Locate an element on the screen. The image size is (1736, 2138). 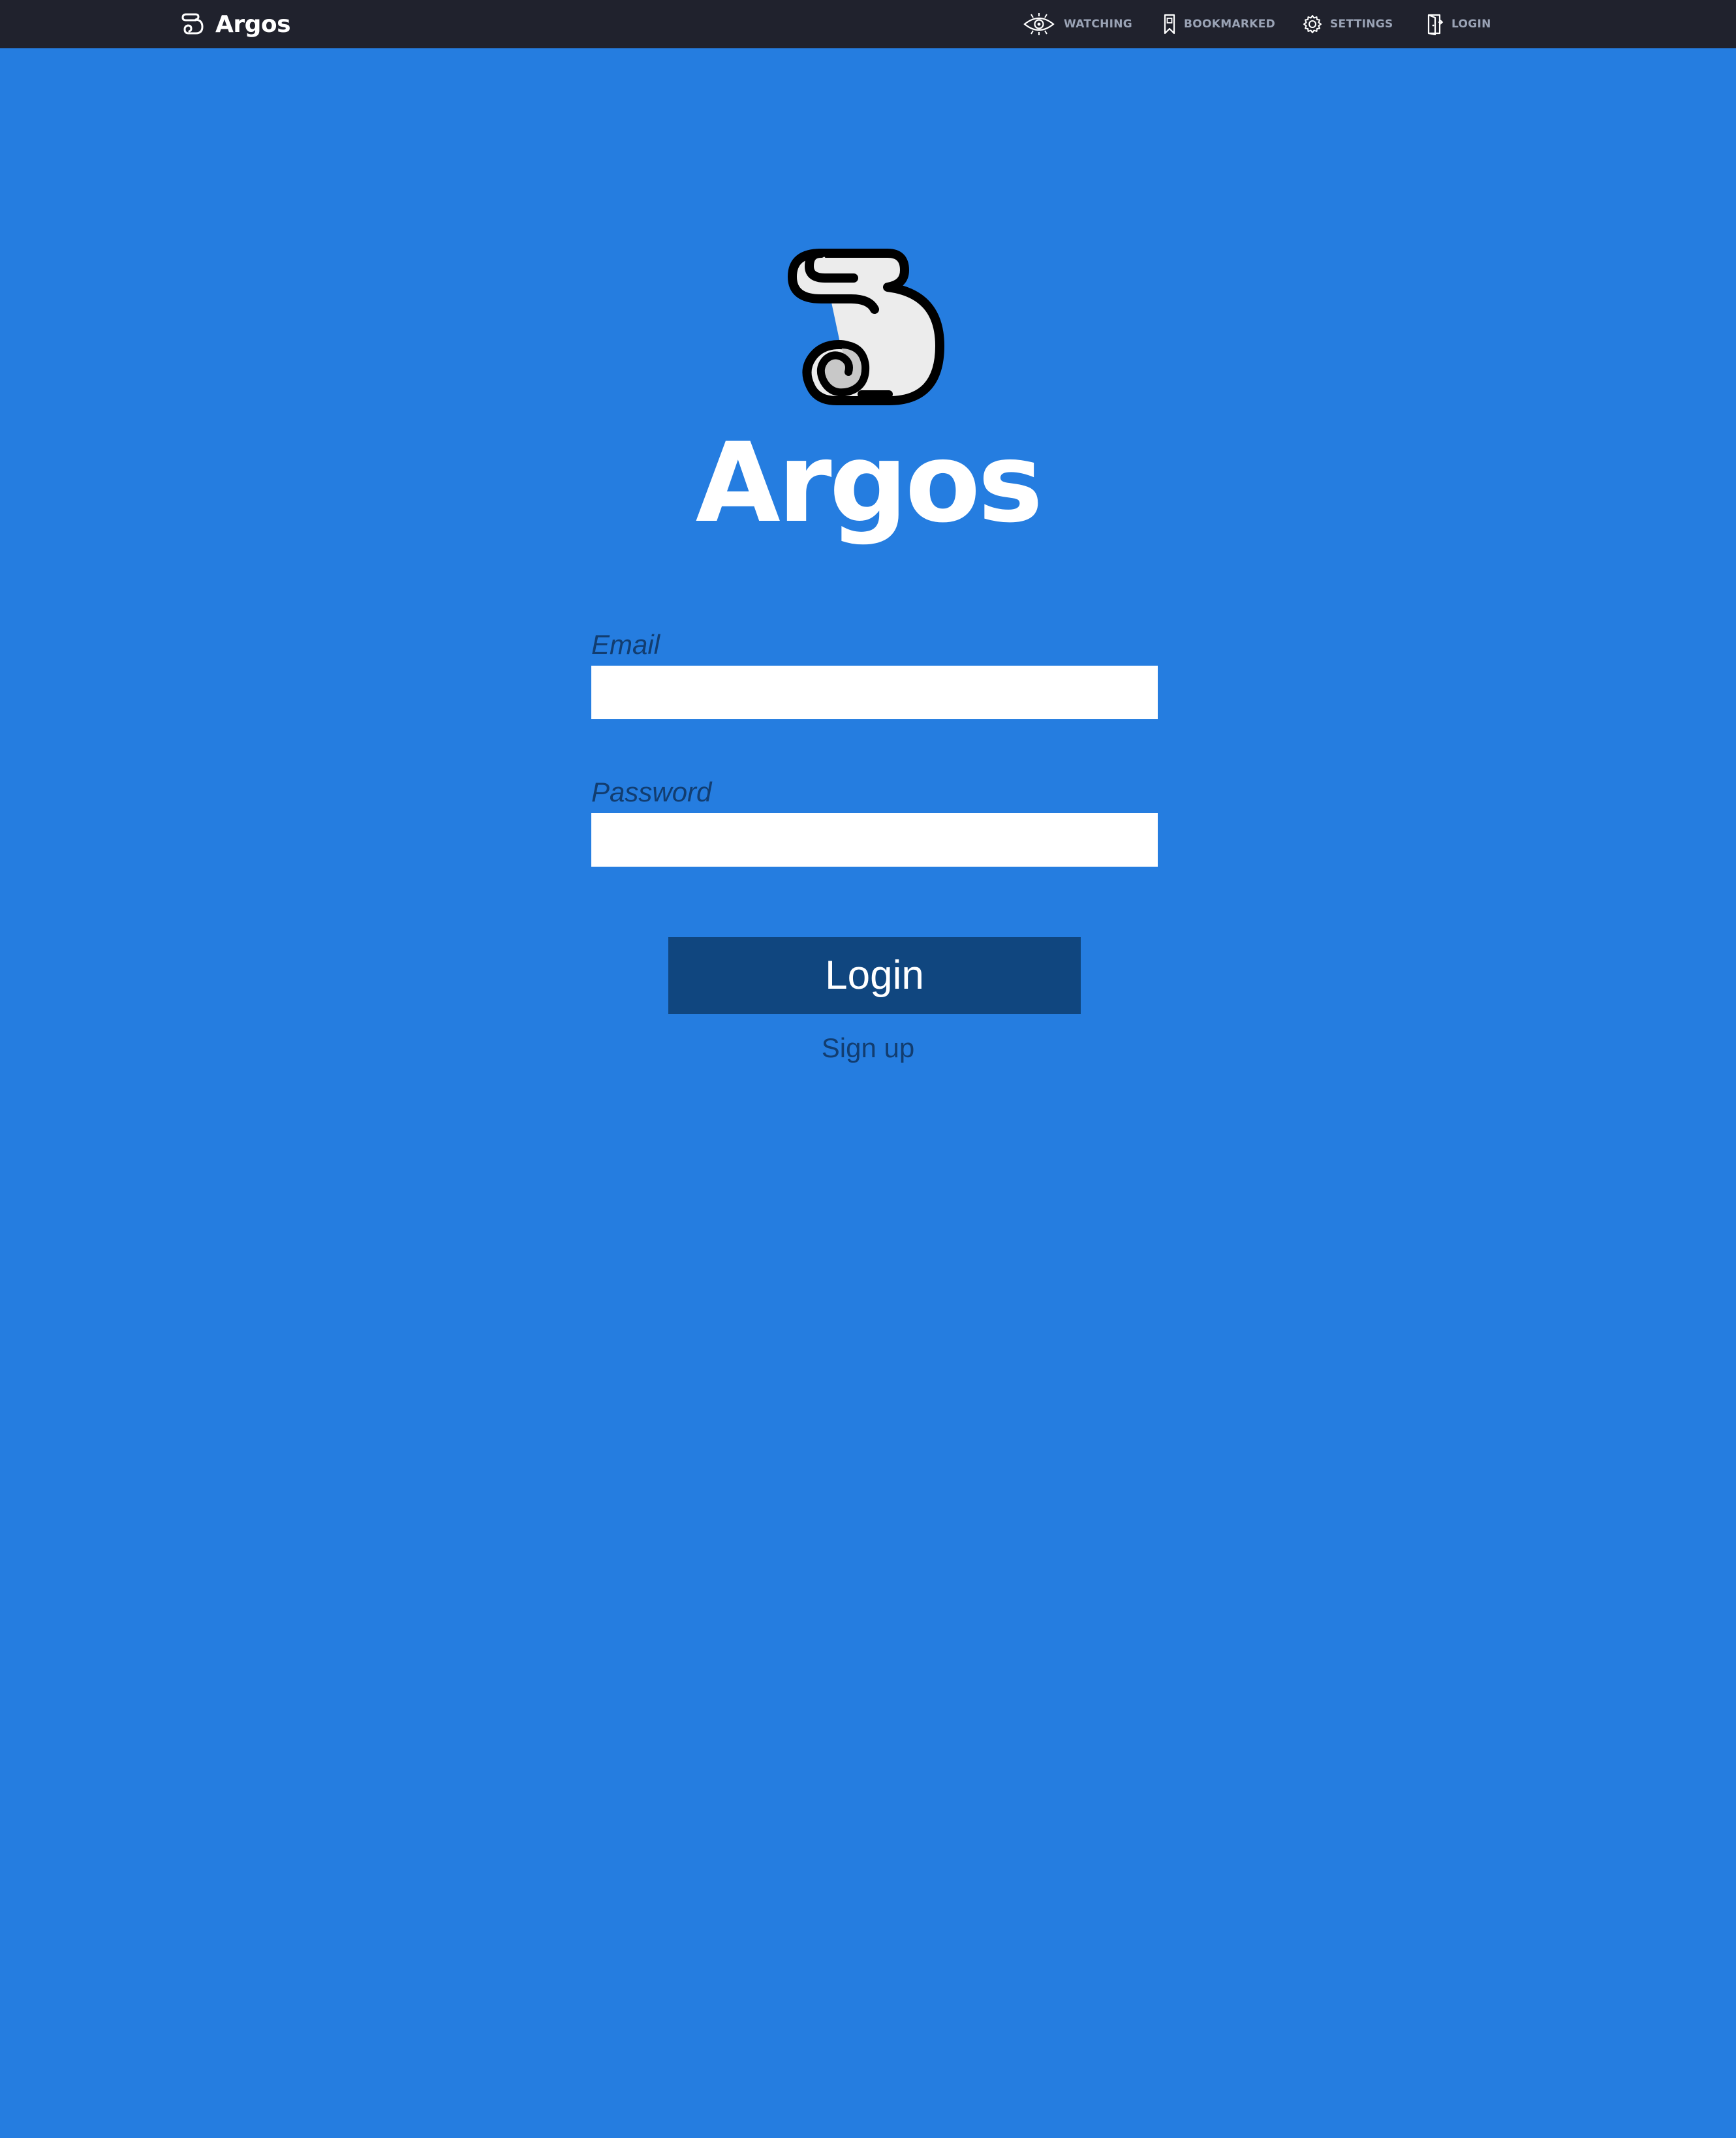
scroll-logo-icon is located at coordinates (869, 328).